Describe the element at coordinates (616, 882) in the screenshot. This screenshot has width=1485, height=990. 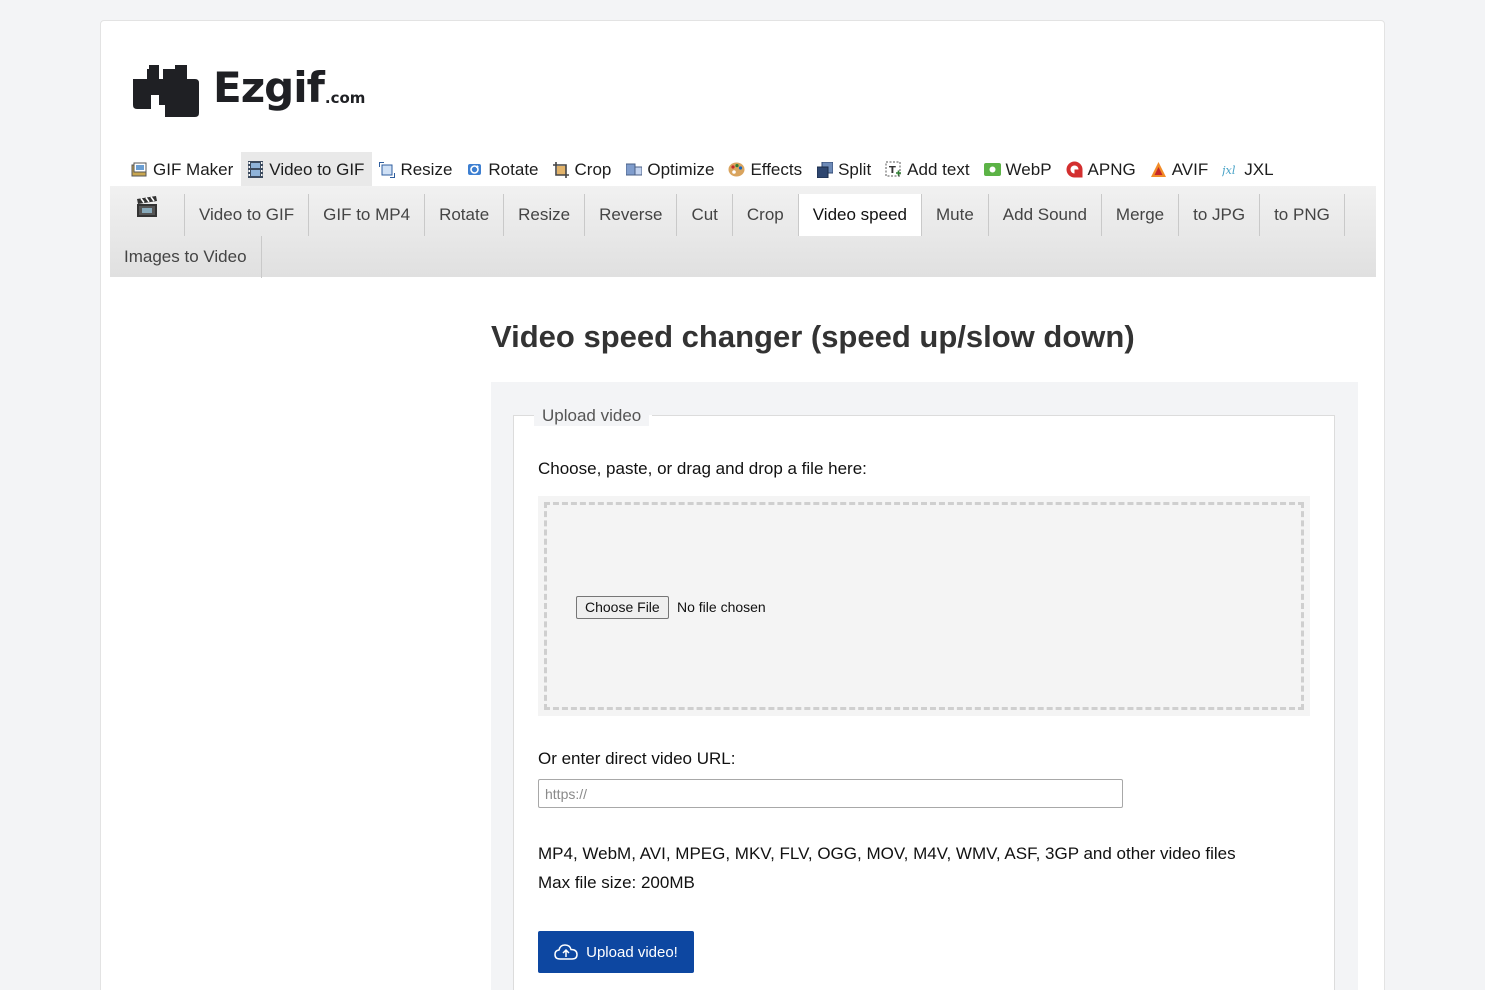
I see `max-file-size-text: Max file size: 200MB` at that location.